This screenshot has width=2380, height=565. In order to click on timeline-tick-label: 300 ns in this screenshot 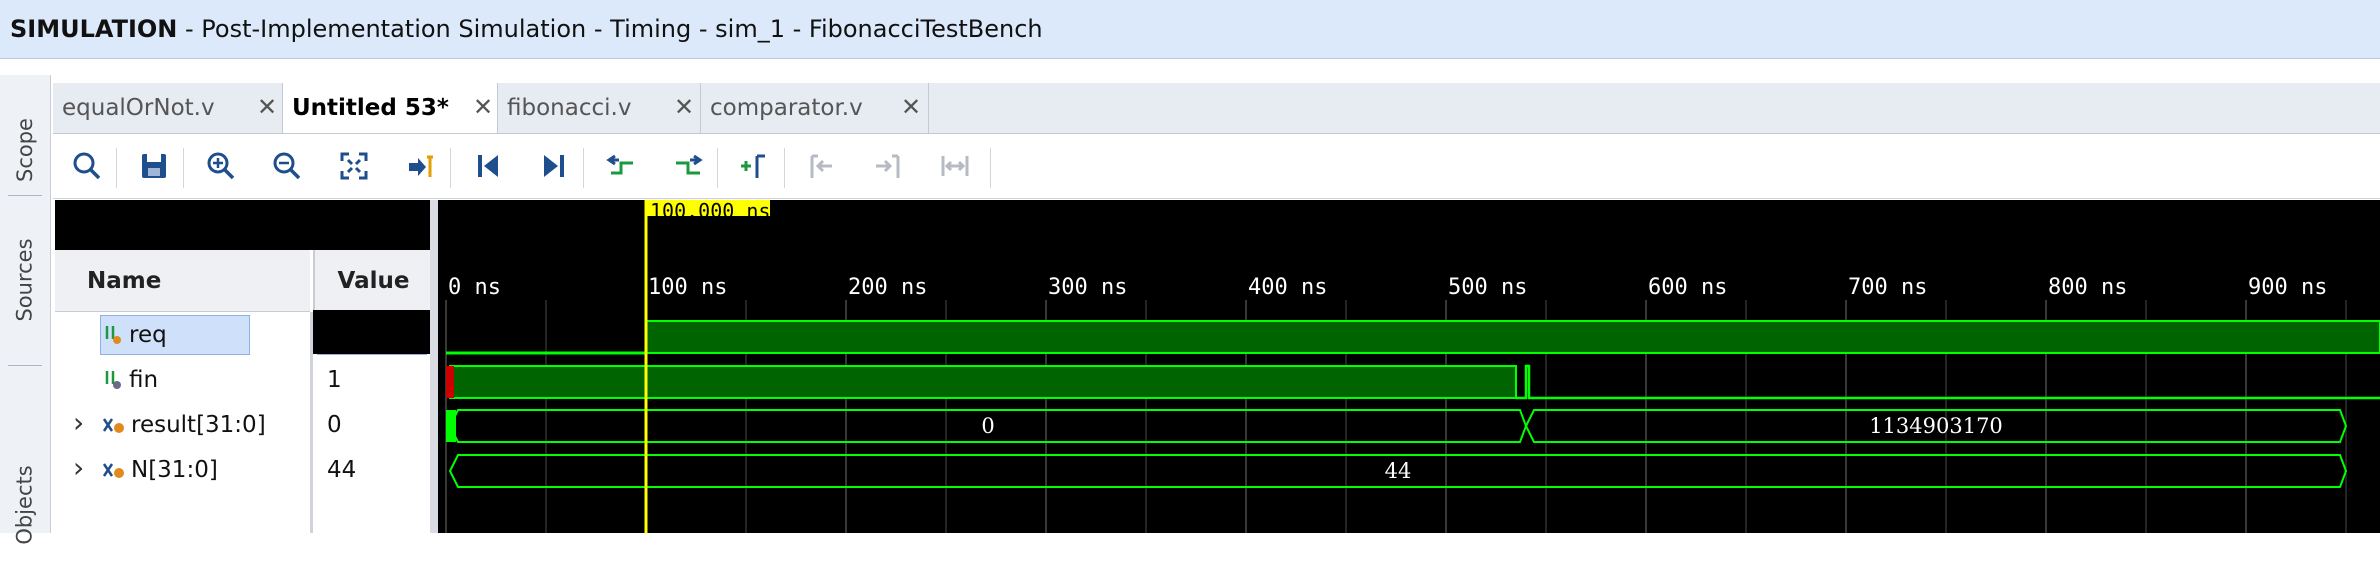, I will do `click(1087, 287)`.